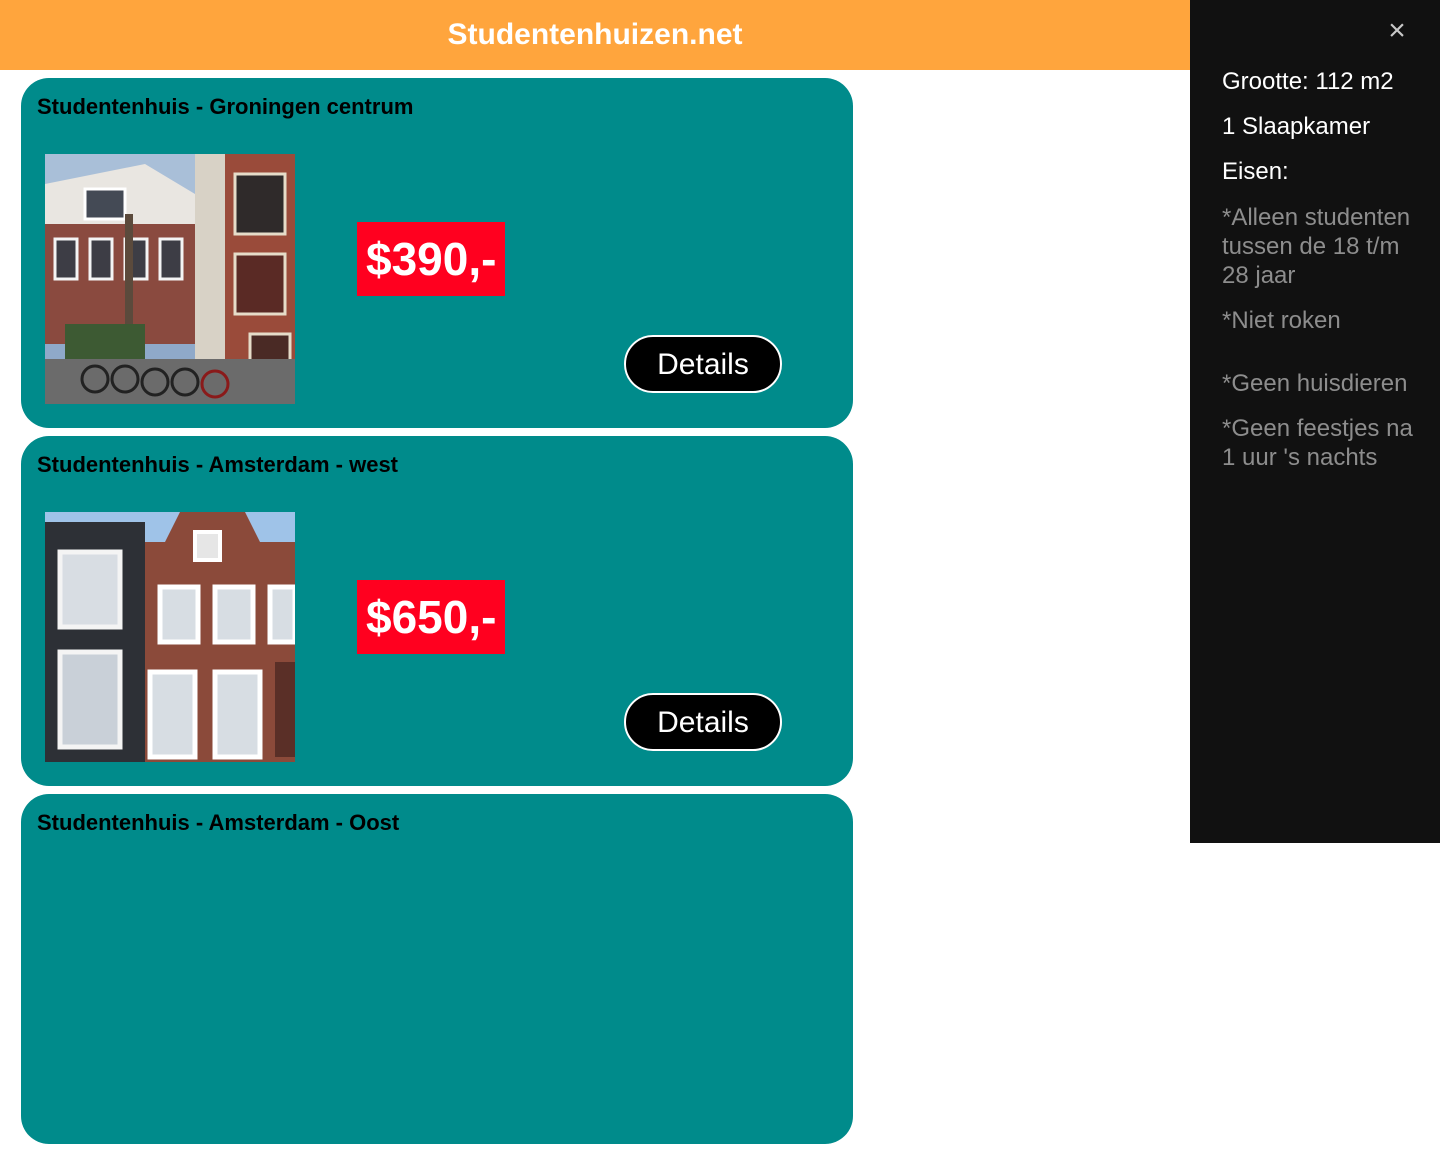 Image resolution: width=1440 pixels, height=1152 pixels. What do you see at coordinates (218, 464) in the screenshot?
I see `listing-title: Studentenhuis - Amsterdam - west` at bounding box center [218, 464].